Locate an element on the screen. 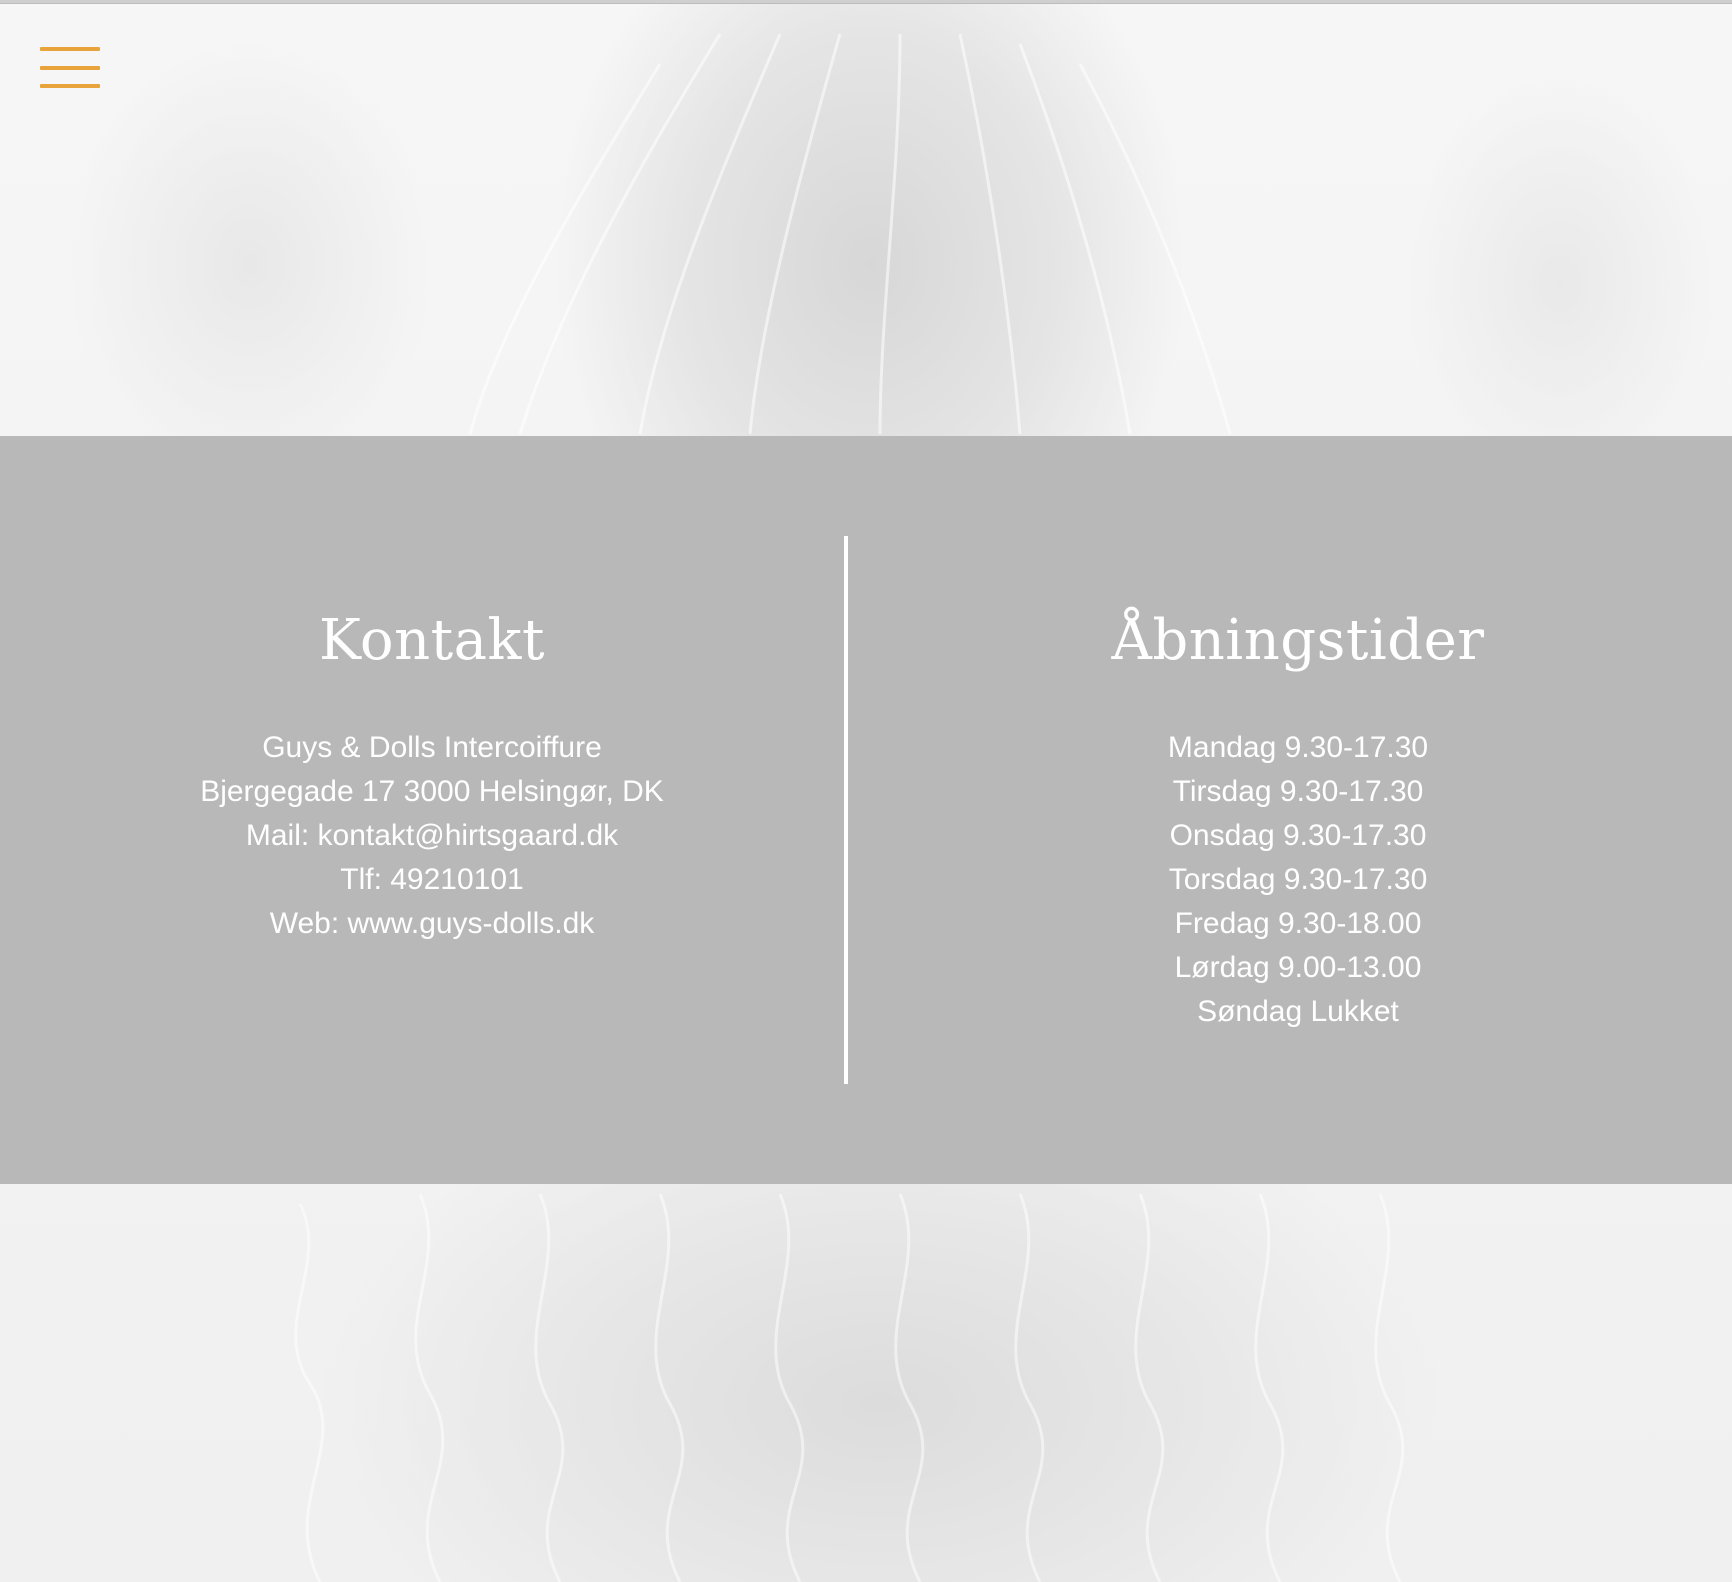 The height and width of the screenshot is (1582, 1732). vertical-divider is located at coordinates (846, 810).